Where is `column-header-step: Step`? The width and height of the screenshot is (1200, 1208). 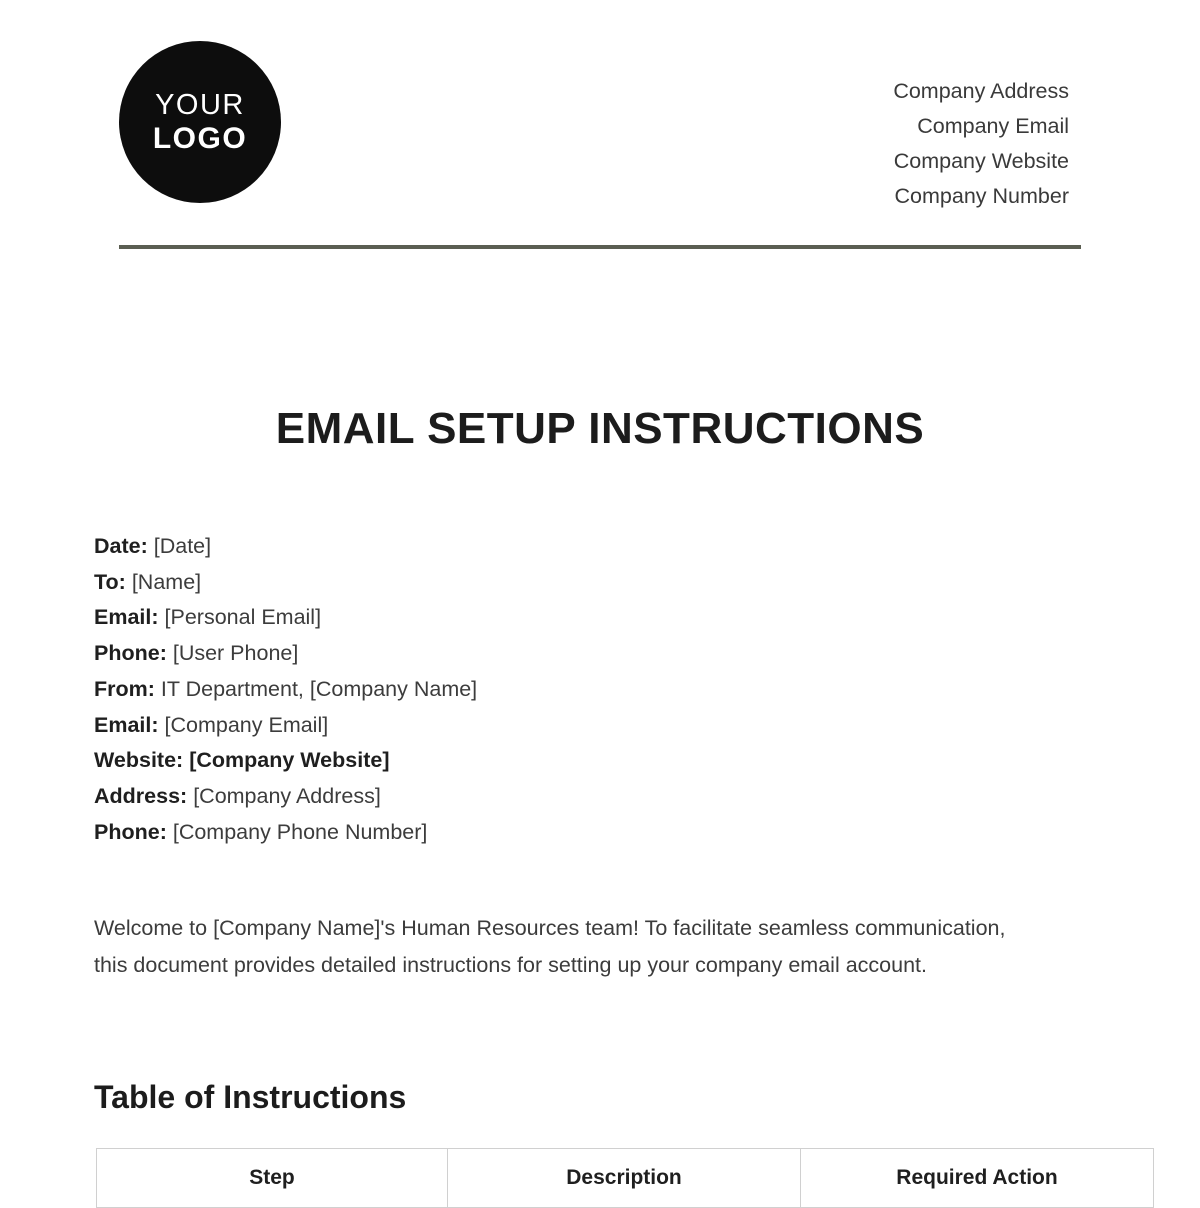
column-header-step: Step is located at coordinates (272, 1178).